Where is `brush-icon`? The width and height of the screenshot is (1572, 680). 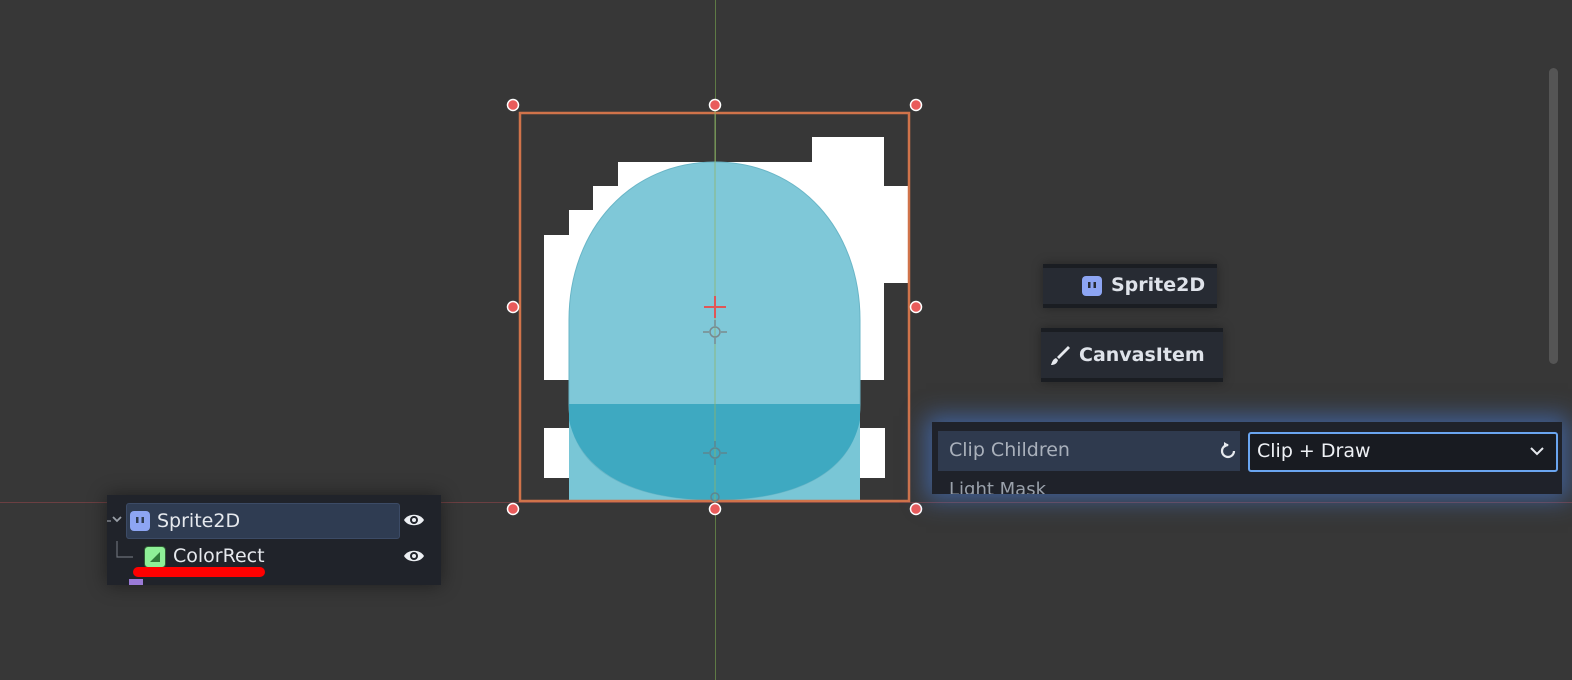 brush-icon is located at coordinates (1060, 357).